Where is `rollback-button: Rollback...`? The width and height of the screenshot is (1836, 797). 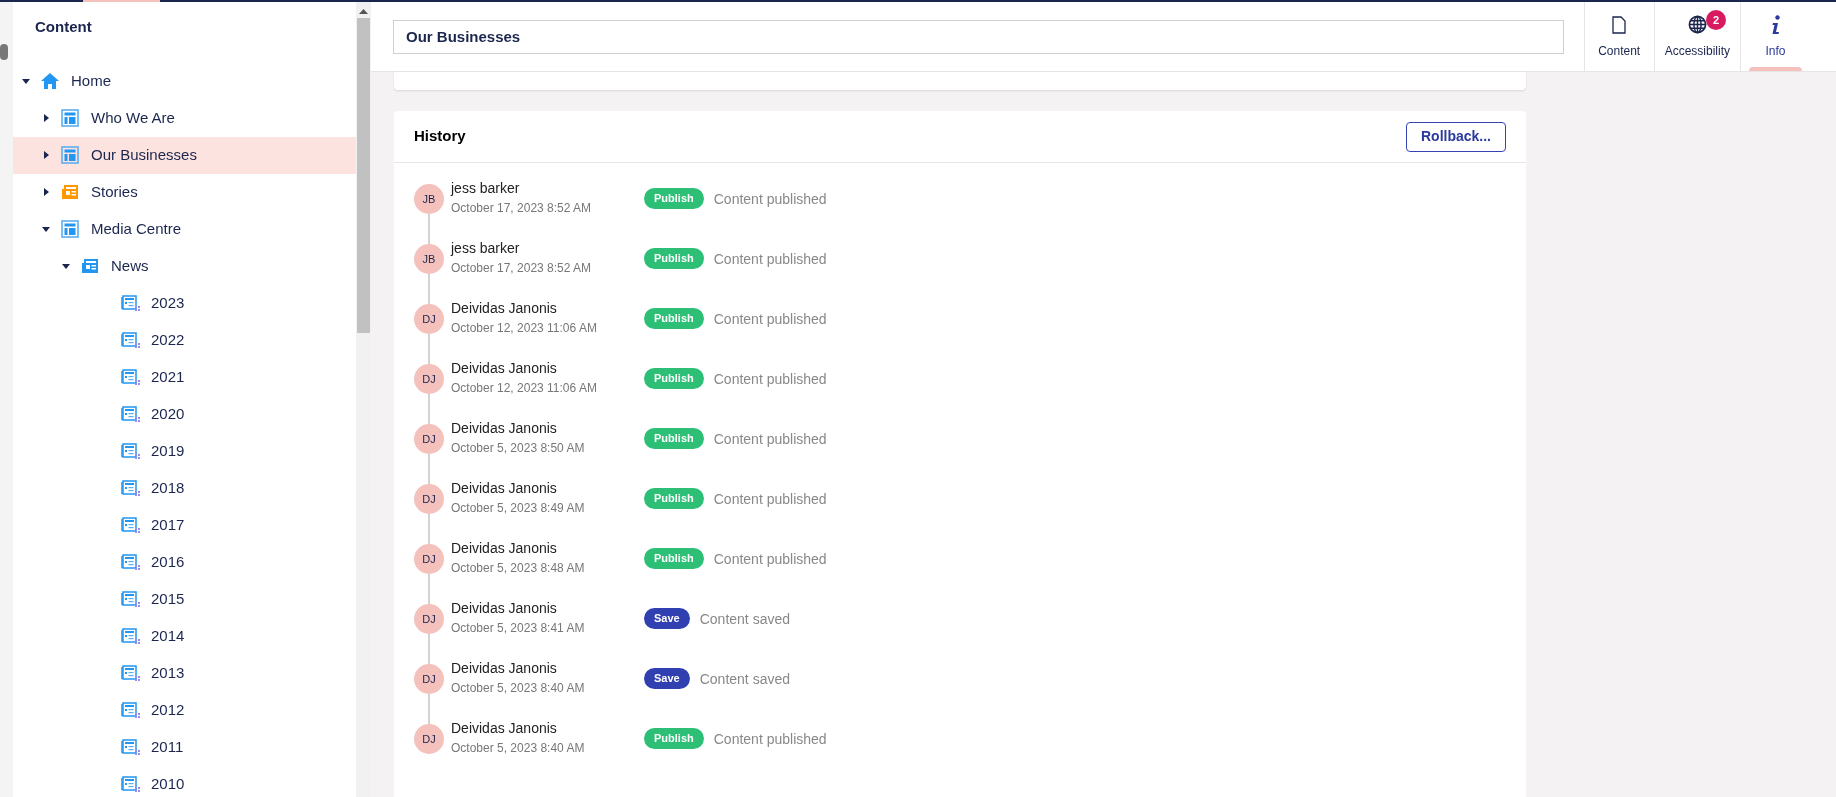 rollback-button: Rollback... is located at coordinates (1455, 136).